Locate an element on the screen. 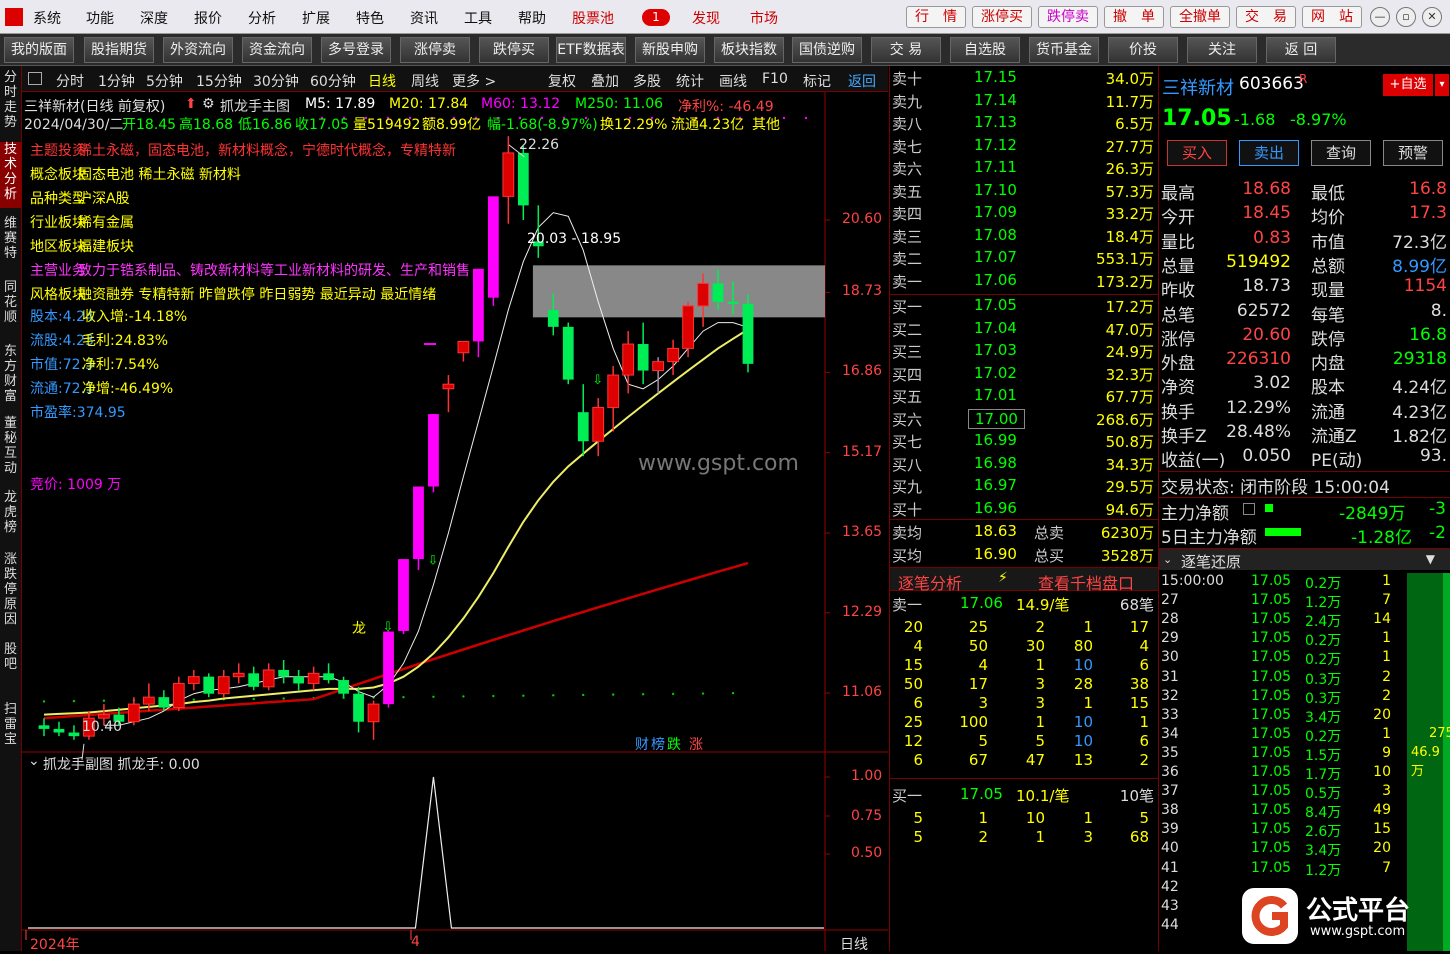 The width and height of the screenshot is (1450, 954). toolbar-trade: 交 易 is located at coordinates (906, 50).